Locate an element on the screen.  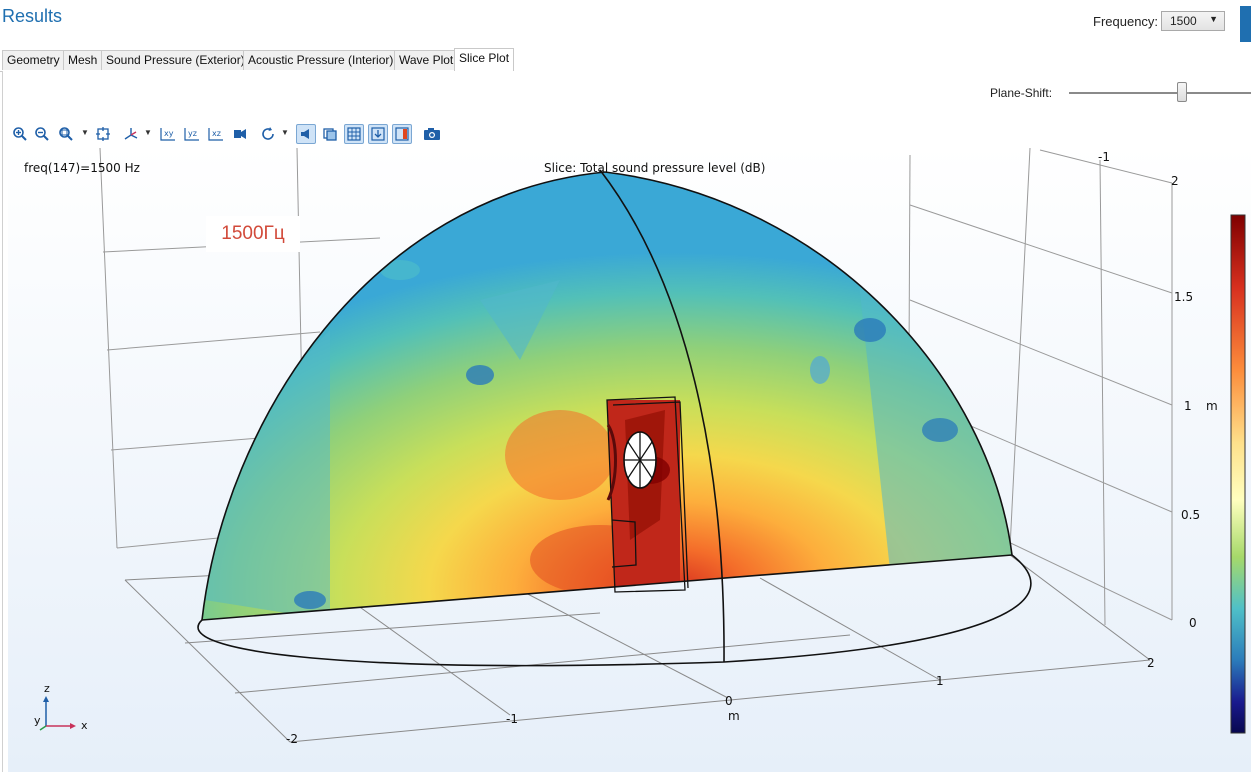
plane-shift-label: Plane-Shift: is located at coordinates (1021, 93).